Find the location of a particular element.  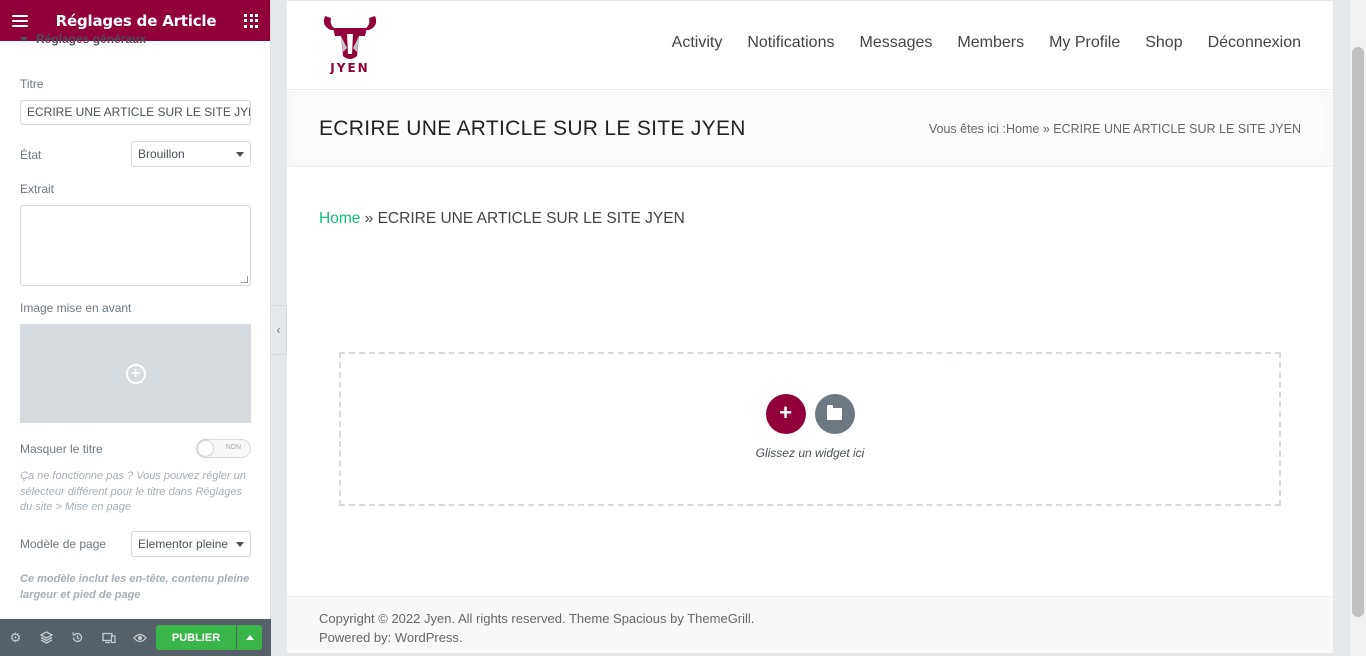

nav-logout: Déconnexion is located at coordinates (1254, 43).